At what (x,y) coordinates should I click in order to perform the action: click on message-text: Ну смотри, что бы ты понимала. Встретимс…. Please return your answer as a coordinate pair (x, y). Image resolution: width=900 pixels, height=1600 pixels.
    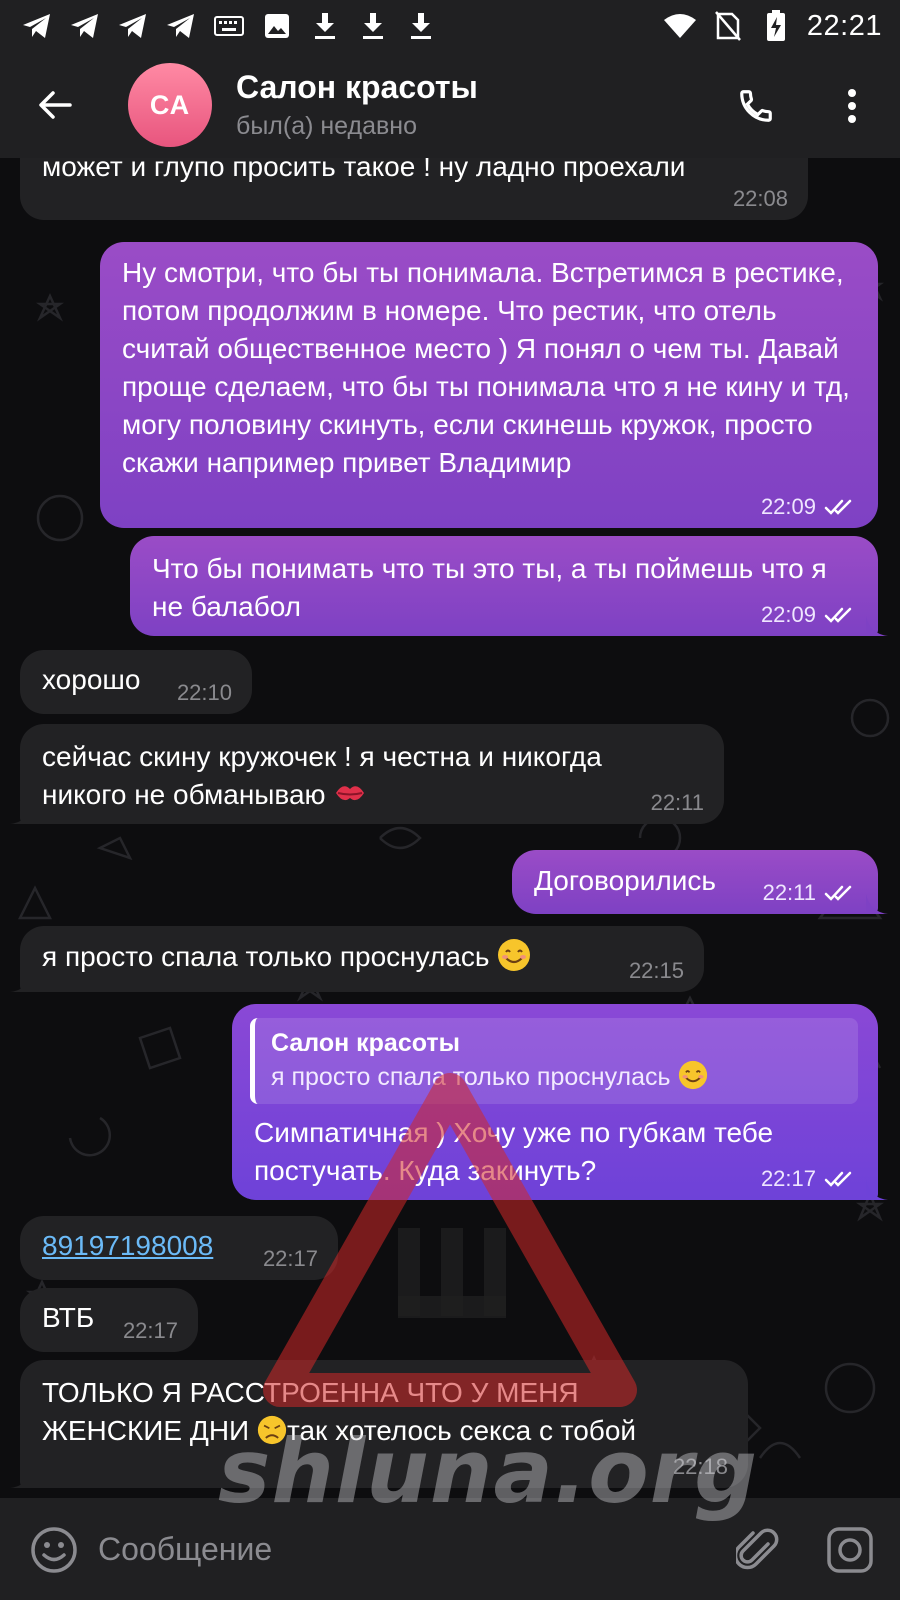
    Looking at the image, I should click on (490, 367).